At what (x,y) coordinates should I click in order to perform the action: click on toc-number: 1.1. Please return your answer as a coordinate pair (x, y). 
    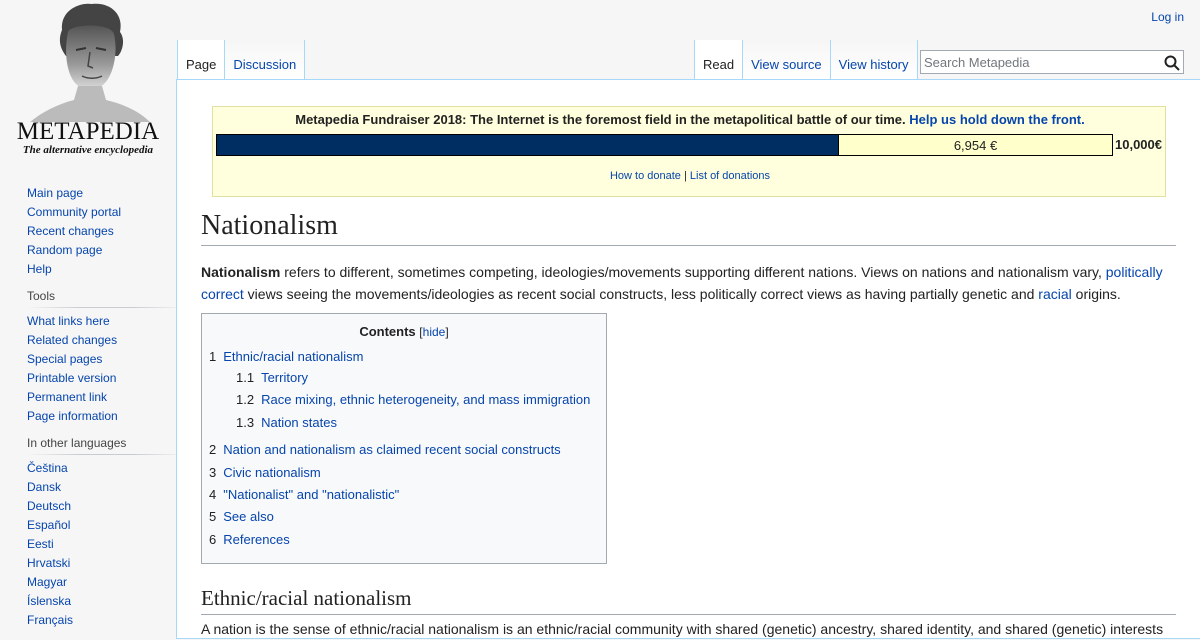
    Looking at the image, I should click on (245, 377).